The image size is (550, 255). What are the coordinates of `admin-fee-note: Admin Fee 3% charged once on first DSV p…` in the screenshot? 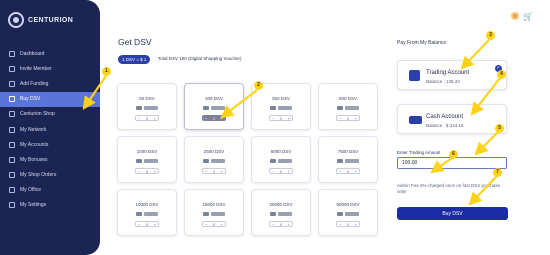 It's located at (449, 188).